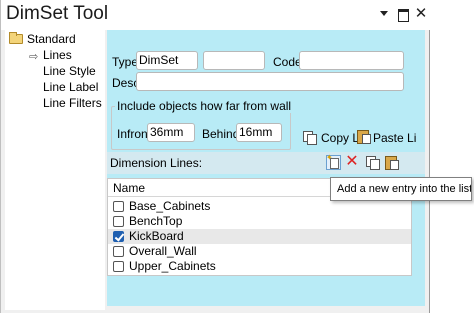 The width and height of the screenshot is (474, 313). What do you see at coordinates (403, 14) in the screenshot?
I see `maximize-icon` at bounding box center [403, 14].